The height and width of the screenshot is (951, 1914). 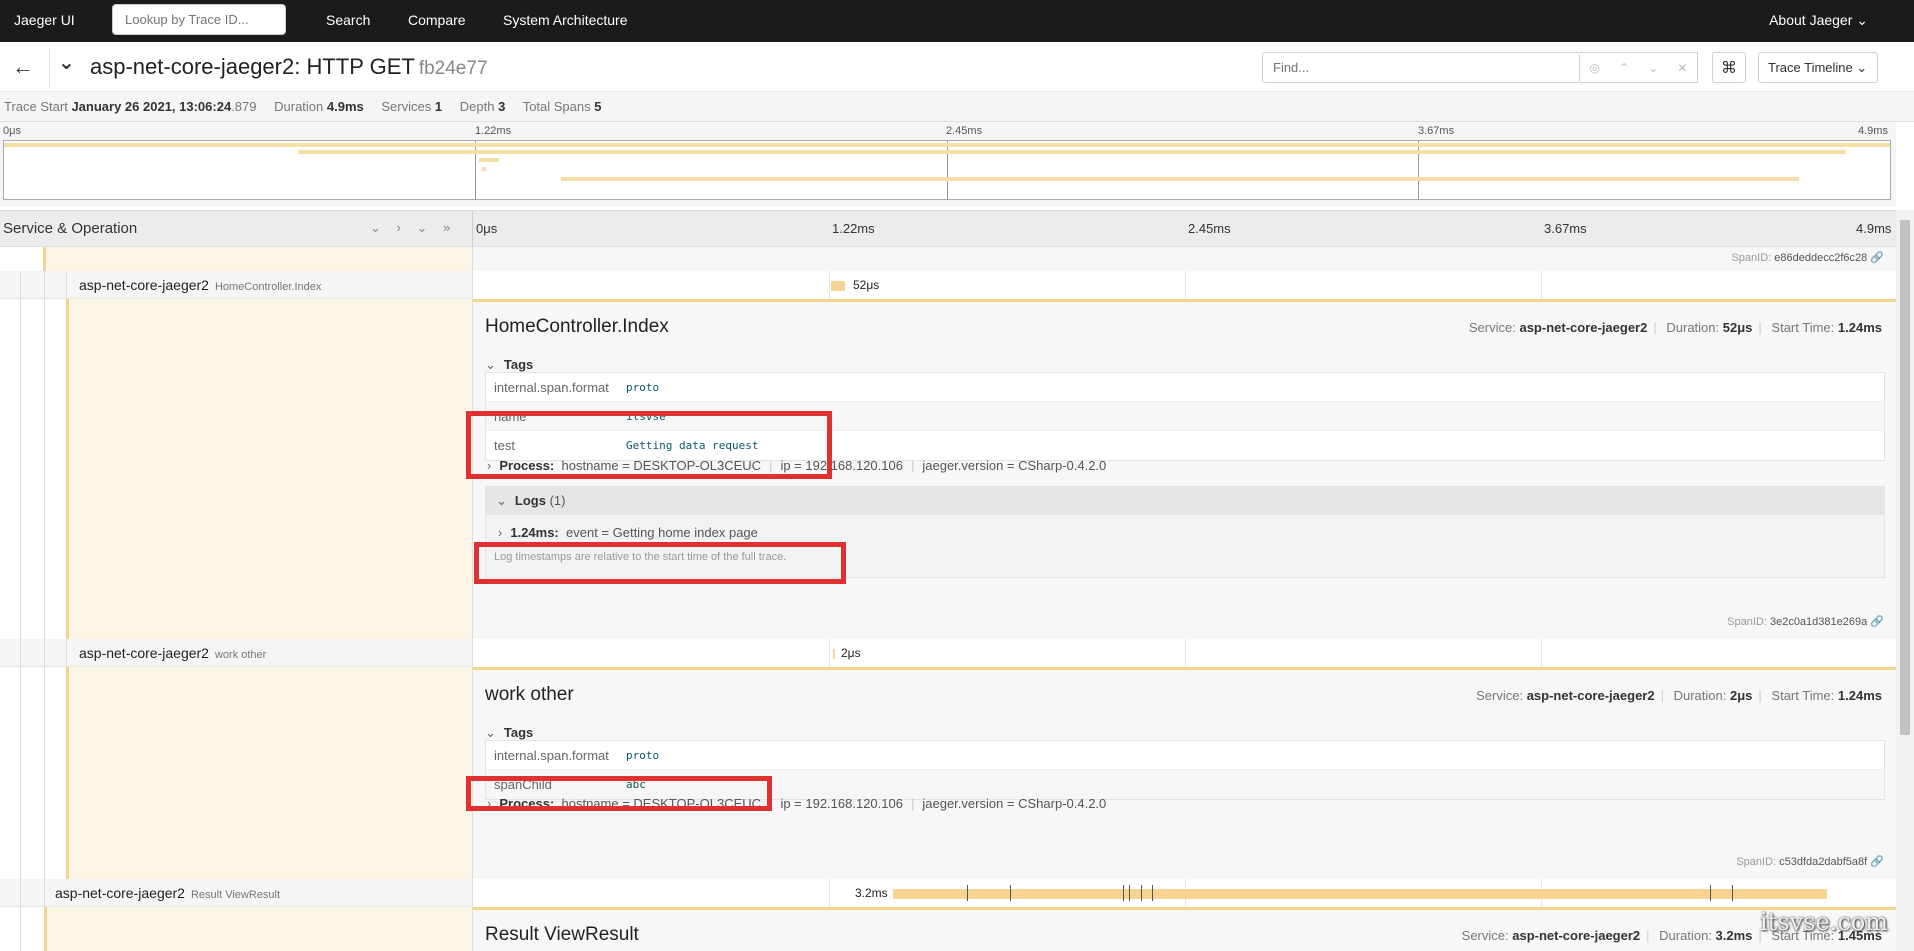 I want to click on span-duration-label: 52μs, so click(x=866, y=285).